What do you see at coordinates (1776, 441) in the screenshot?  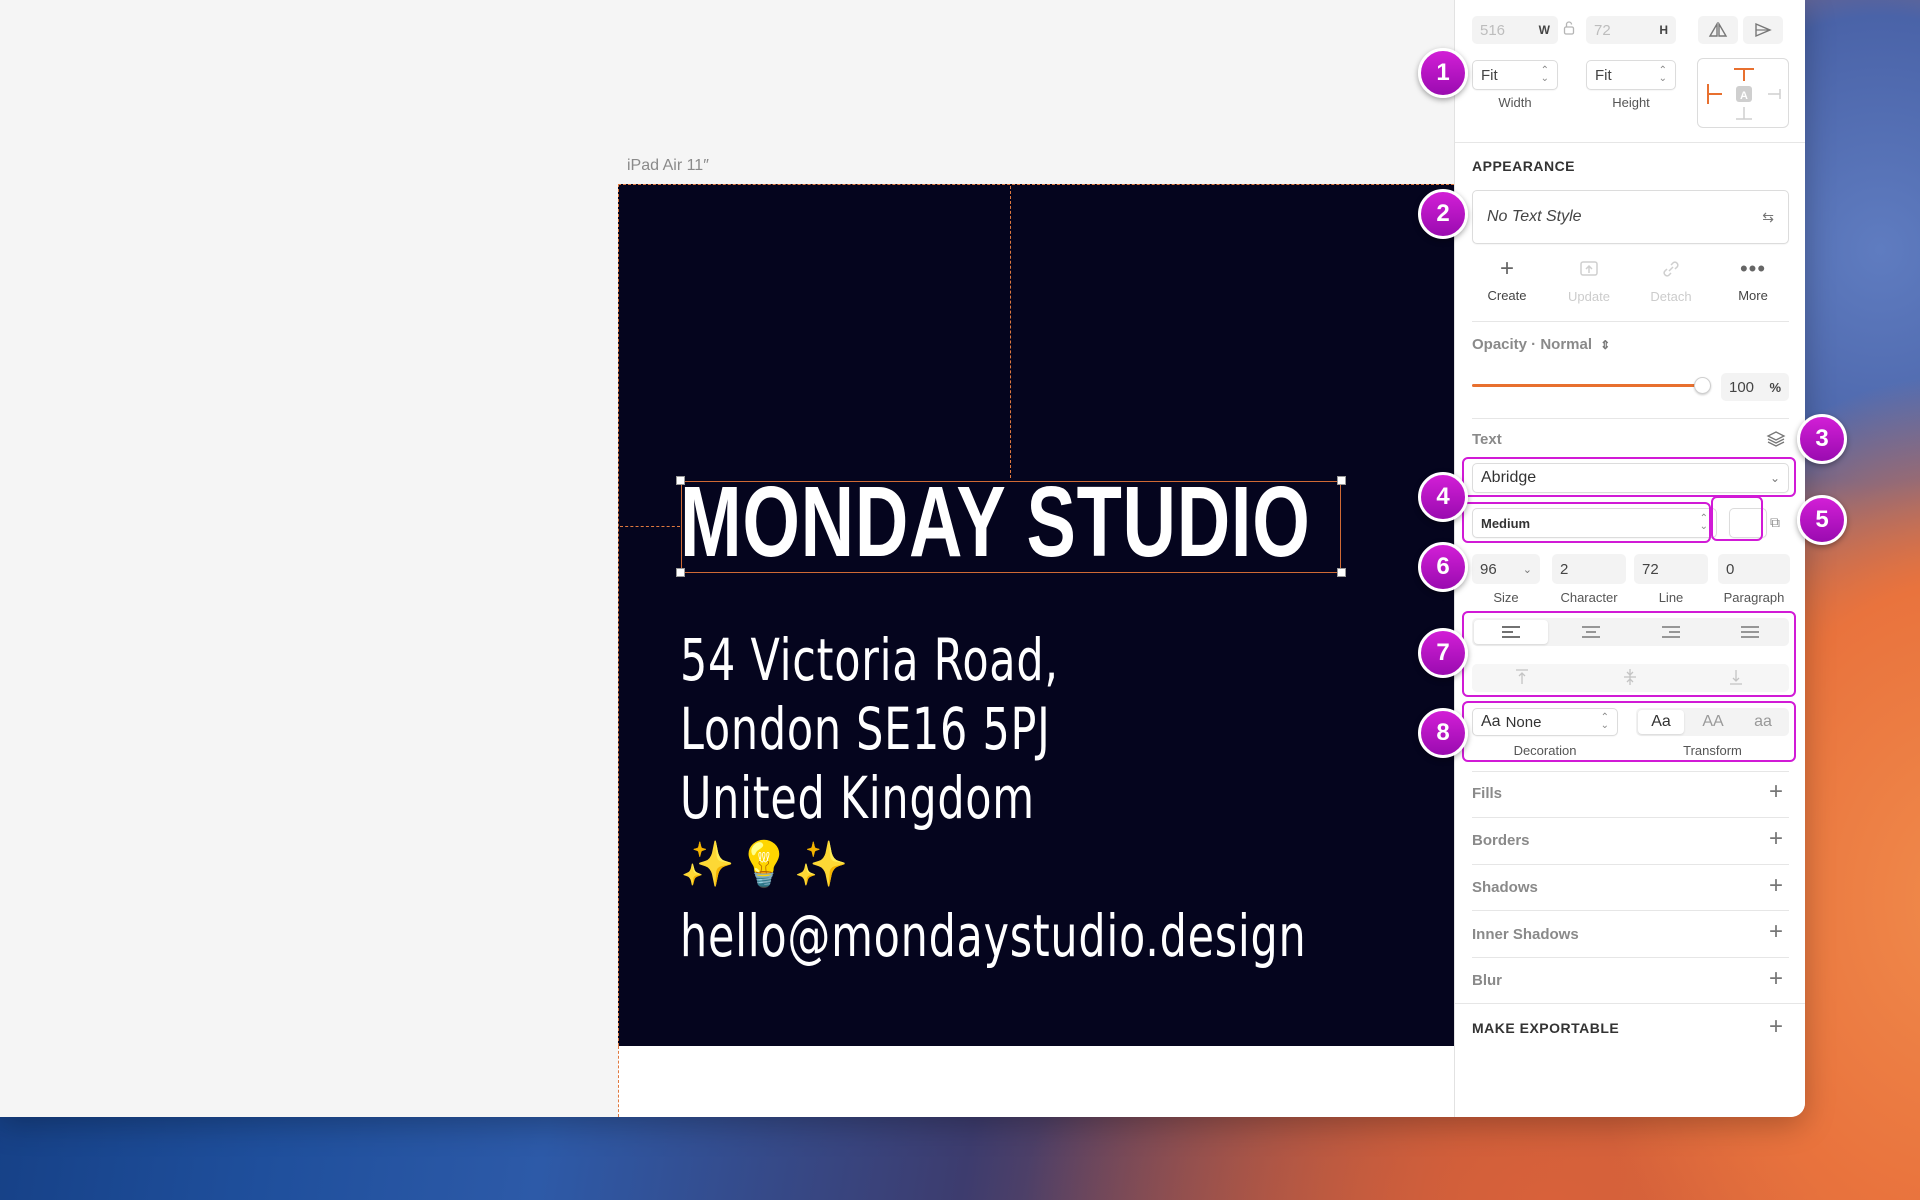 I see `text-layers-icon` at bounding box center [1776, 441].